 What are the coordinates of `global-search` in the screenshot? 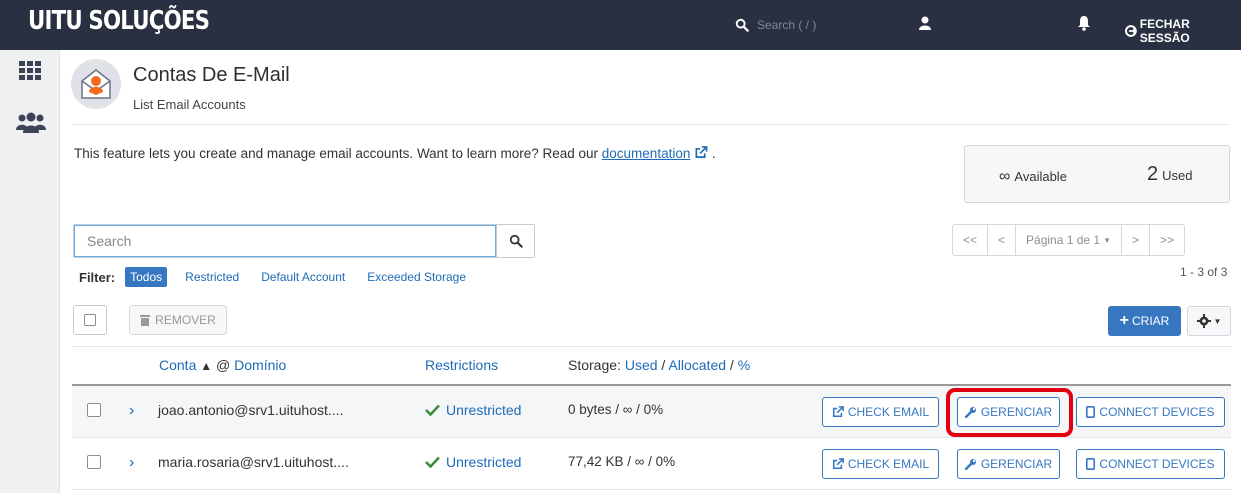 It's located at (806, 25).